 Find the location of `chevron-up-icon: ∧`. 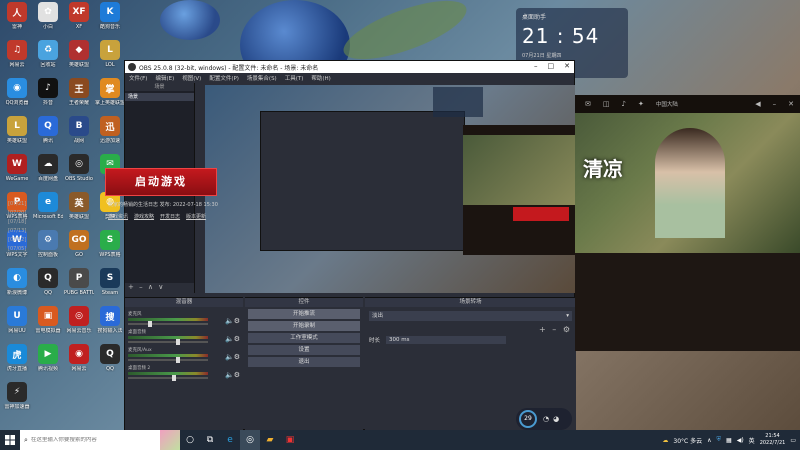

chevron-up-icon: ∧ is located at coordinates (709, 440).